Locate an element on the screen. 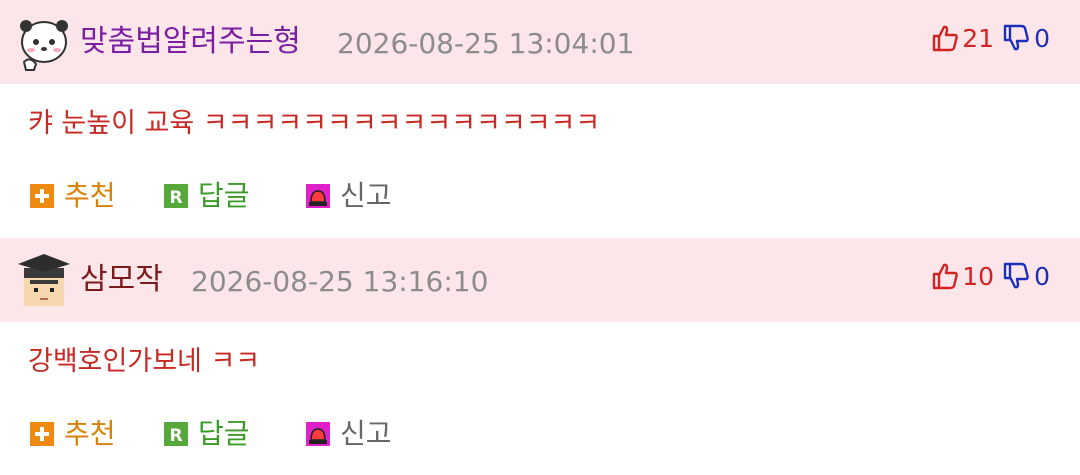  comment-date: 2026-08-25 13:16:10 is located at coordinates (340, 281).